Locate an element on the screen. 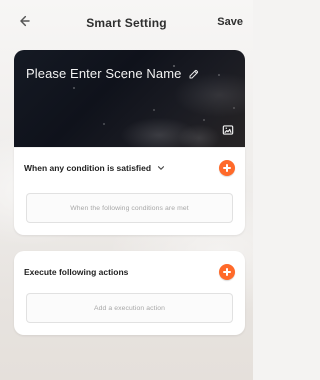 The width and height of the screenshot is (320, 380). scene-name-field: Please Enter Scene Name is located at coordinates (113, 73).